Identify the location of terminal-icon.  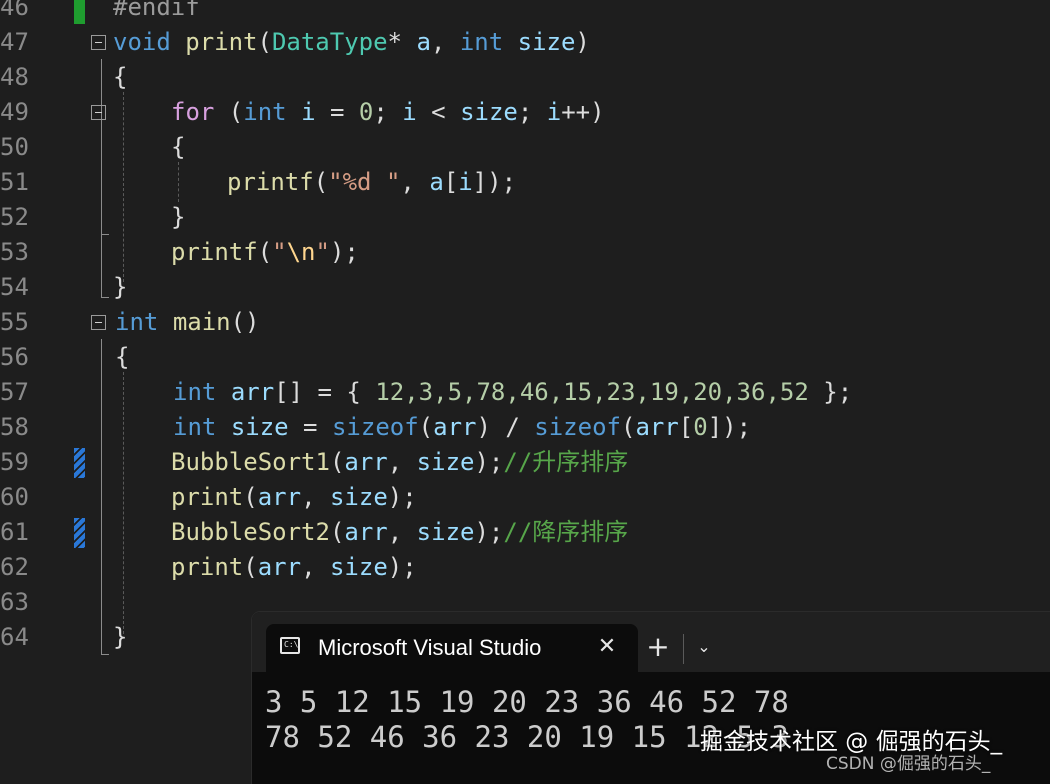
(290, 645).